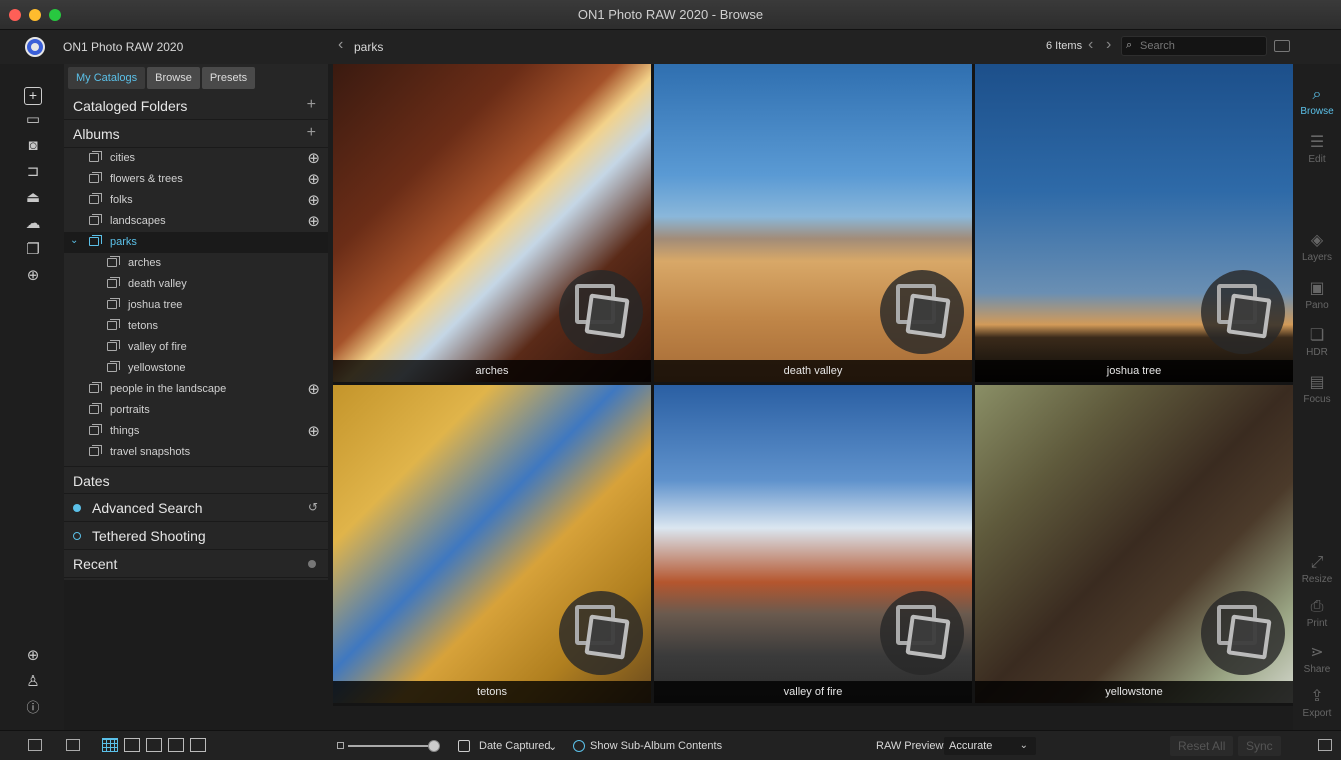 Image resolution: width=1341 pixels, height=760 pixels. Describe the element at coordinates (33, 656) in the screenshot. I see `sync-icon: ⊕` at that location.